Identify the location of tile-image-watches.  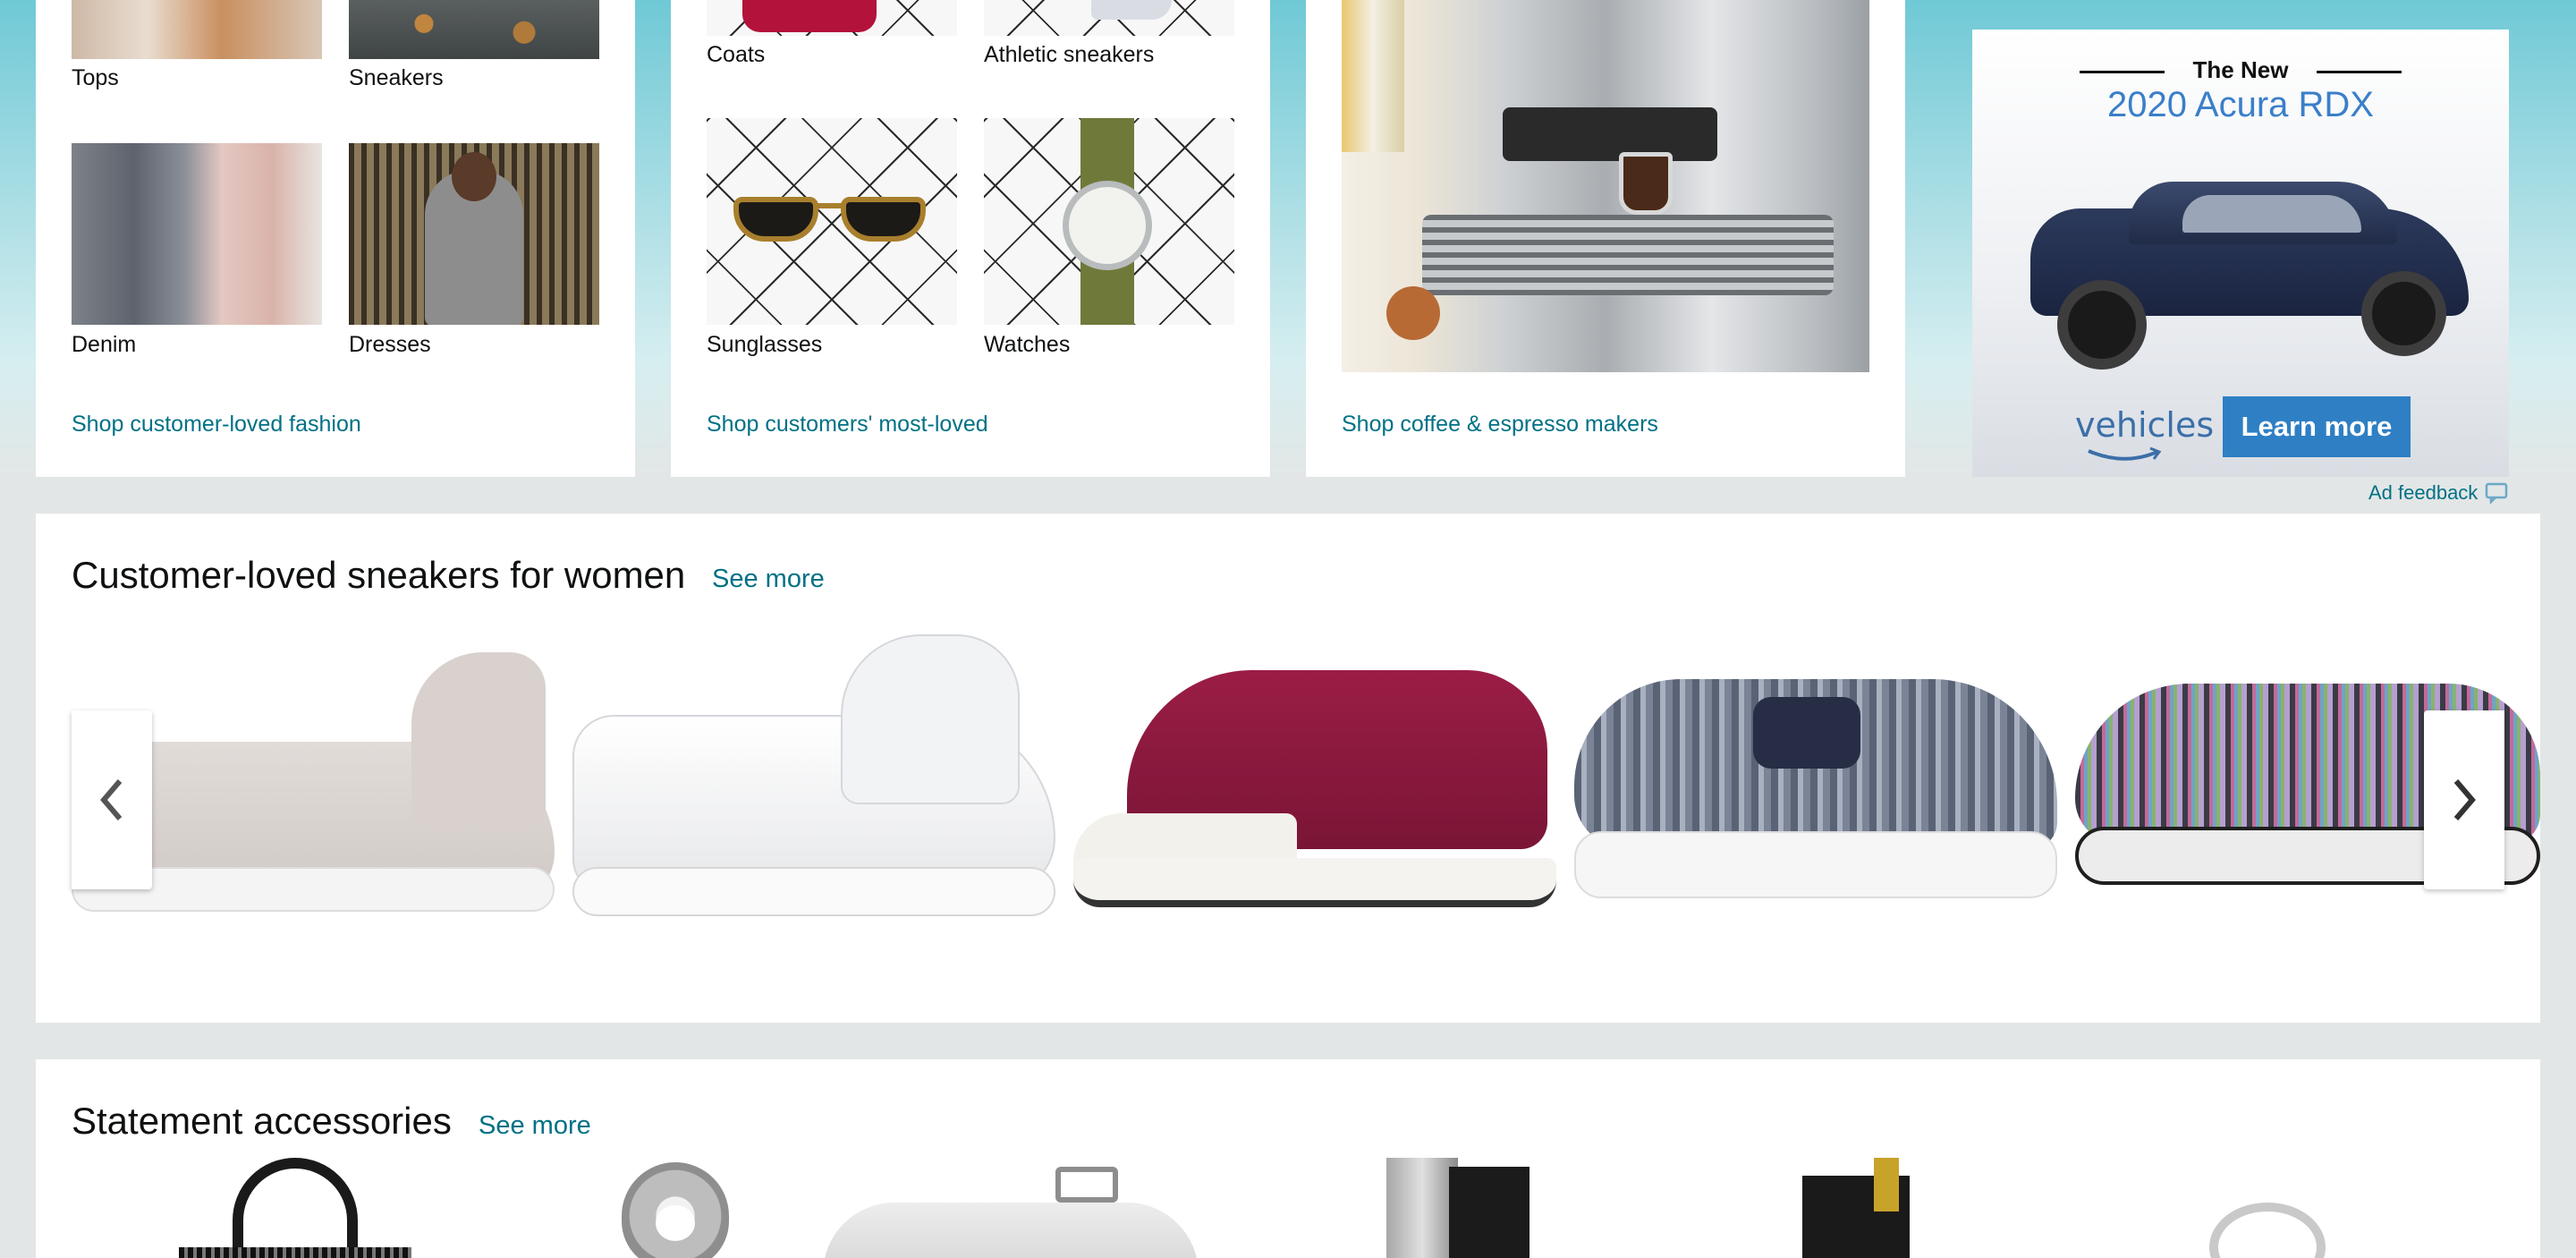
(1109, 221).